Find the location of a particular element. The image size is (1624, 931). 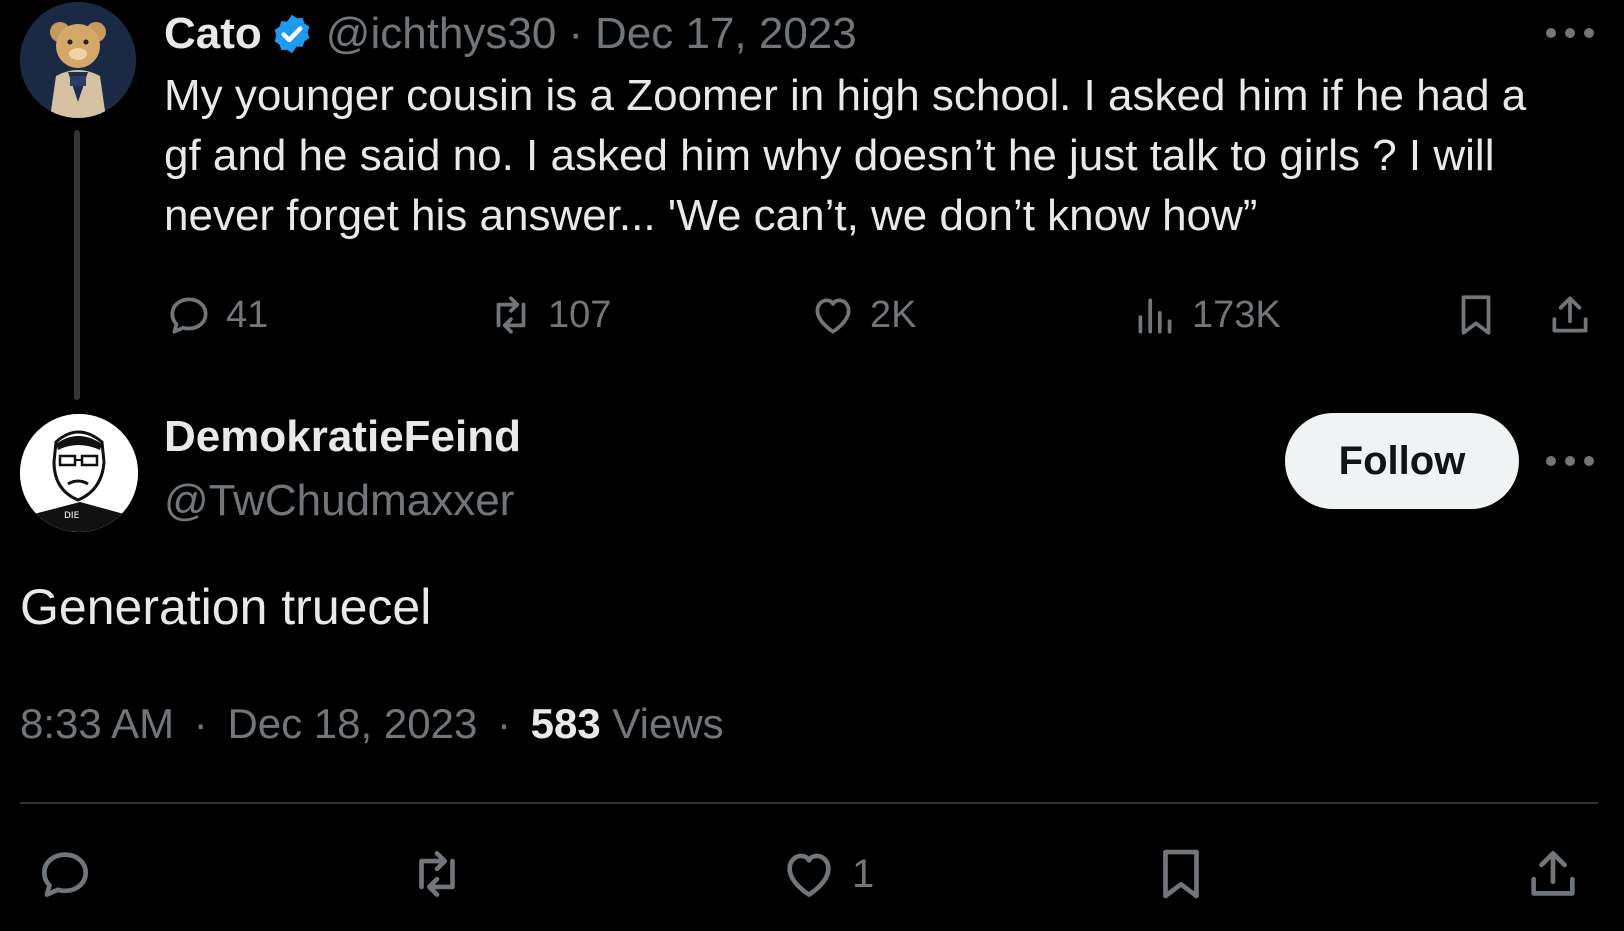

reply-display-name: DemokratieFeind is located at coordinates (342, 437).